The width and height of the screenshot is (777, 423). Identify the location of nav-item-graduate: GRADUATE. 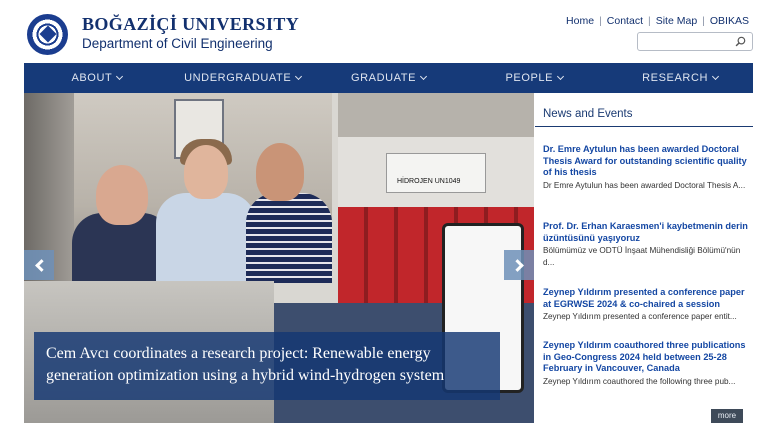
(389, 78).